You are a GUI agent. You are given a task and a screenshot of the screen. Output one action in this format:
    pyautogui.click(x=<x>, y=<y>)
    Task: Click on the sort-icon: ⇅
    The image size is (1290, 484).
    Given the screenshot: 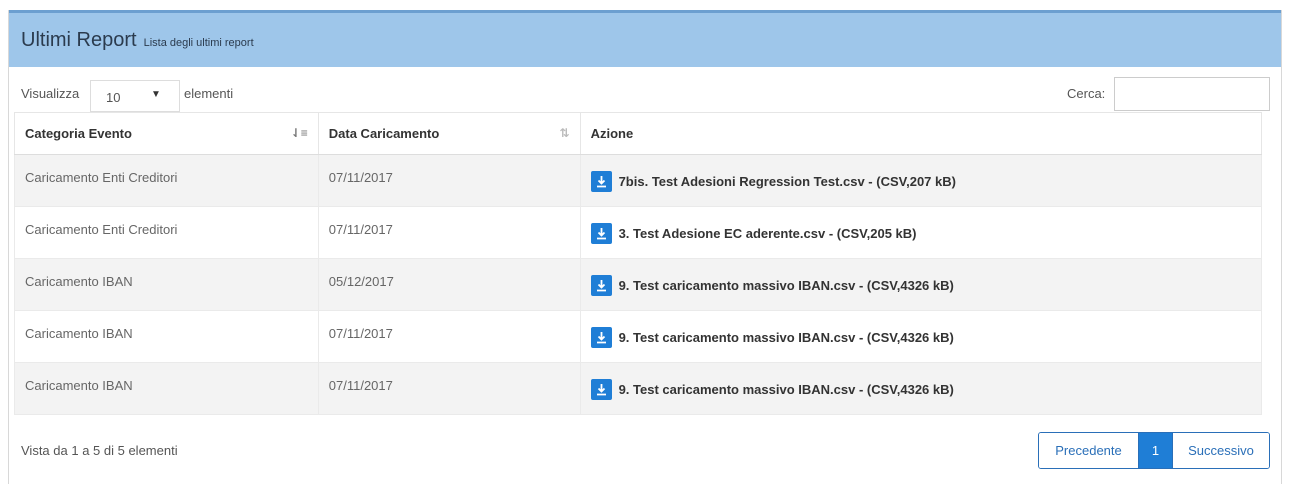 What is the action you would take?
    pyautogui.click(x=564, y=133)
    